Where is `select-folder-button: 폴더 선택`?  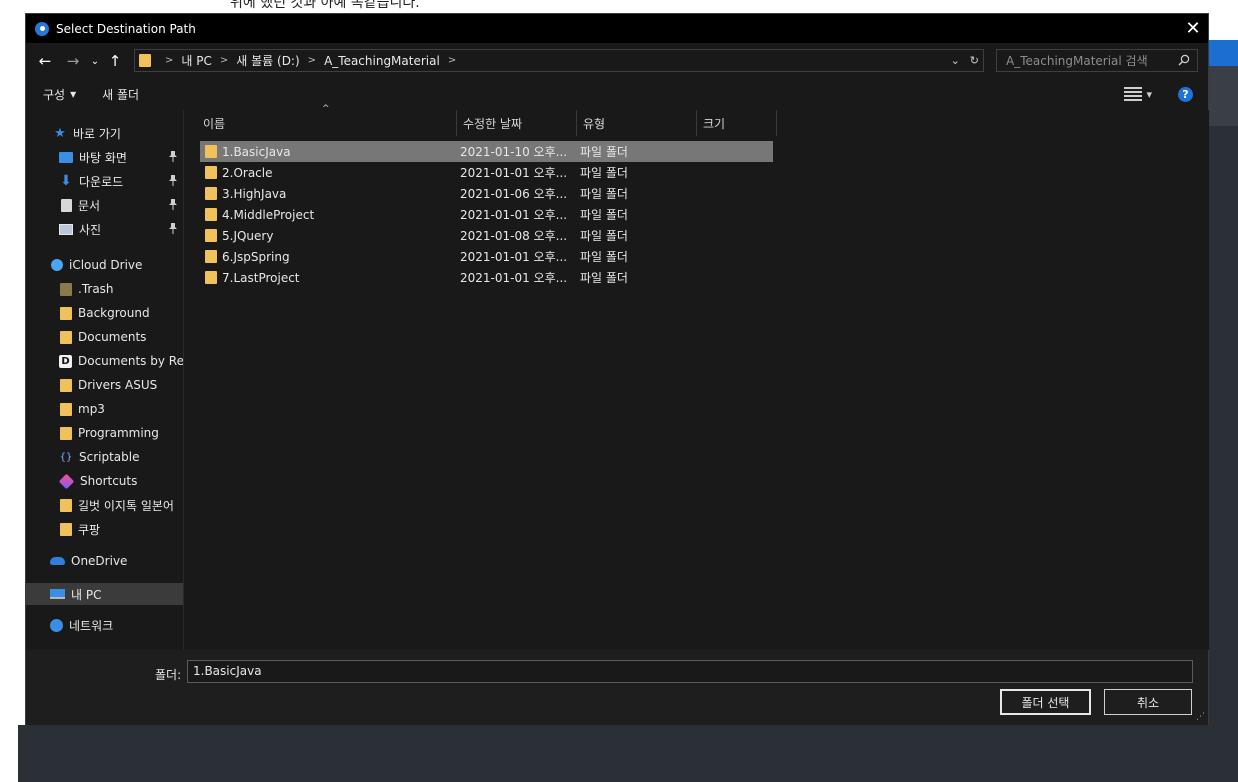
select-folder-button: 폴더 선택 is located at coordinates (1045, 702).